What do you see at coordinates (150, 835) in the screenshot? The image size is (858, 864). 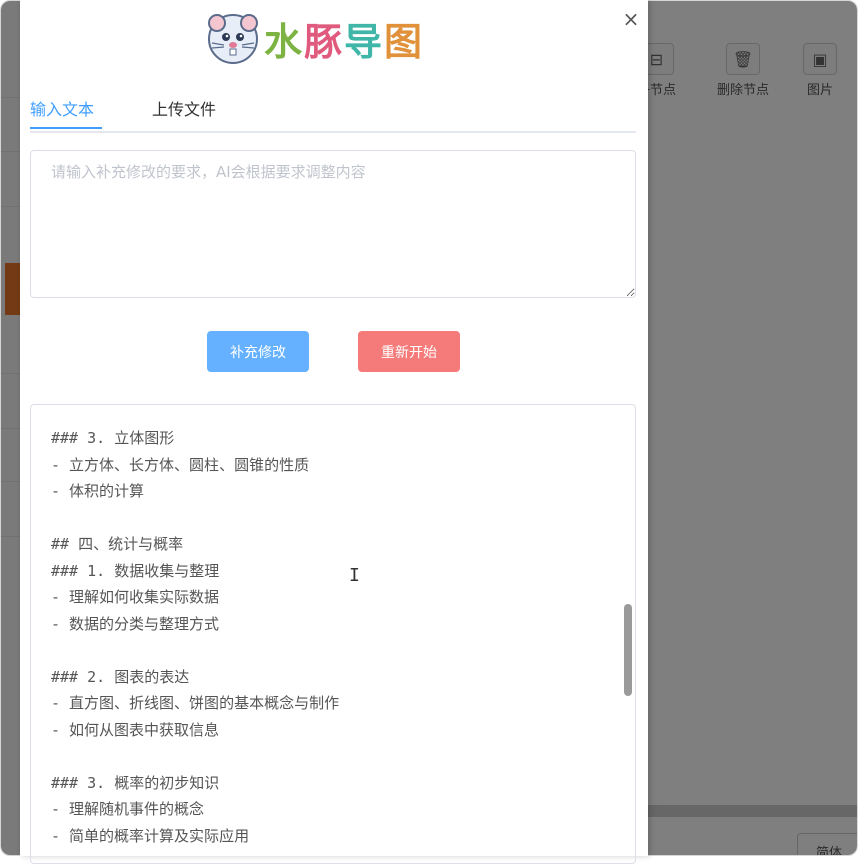 I see `outline-line: - 简单的概率计算及实际应用` at bounding box center [150, 835].